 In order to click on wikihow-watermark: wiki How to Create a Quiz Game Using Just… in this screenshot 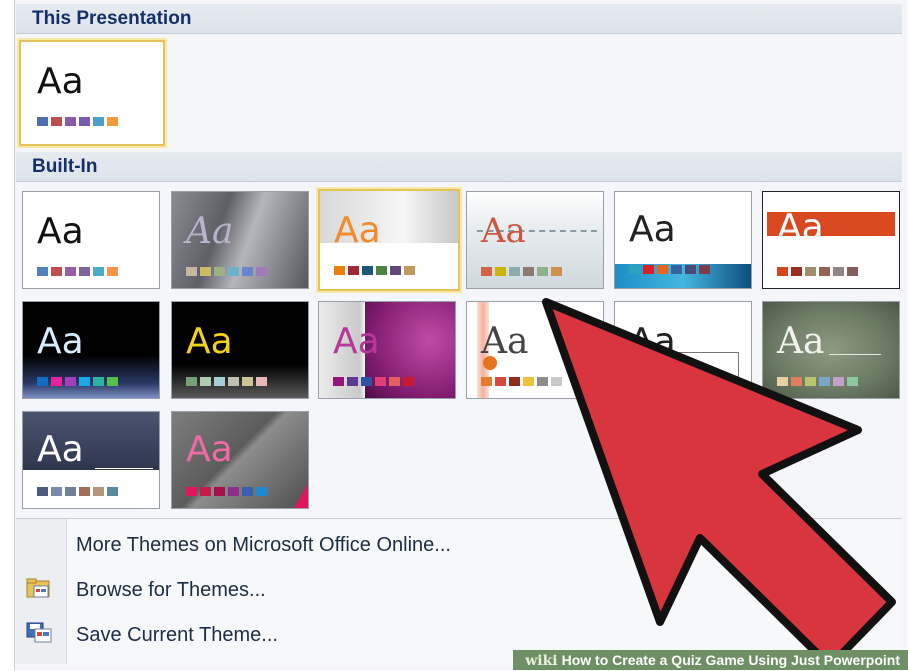, I will do `click(710, 660)`.